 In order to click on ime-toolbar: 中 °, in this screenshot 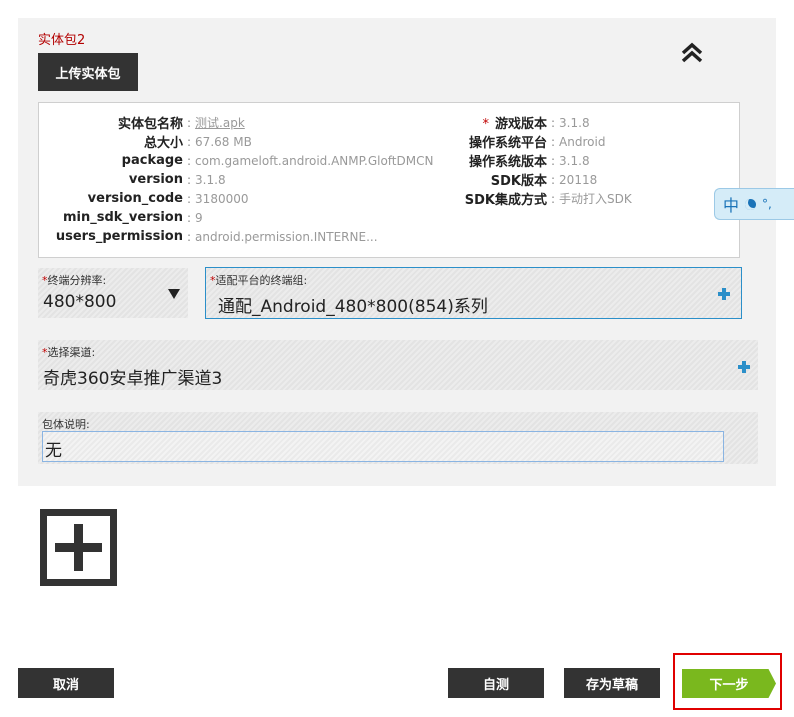, I will do `click(754, 204)`.